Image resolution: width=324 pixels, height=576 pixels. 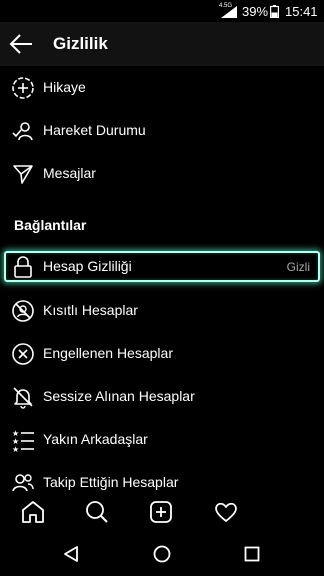 What do you see at coordinates (274, 11) in the screenshot?
I see `battery-icon` at bounding box center [274, 11].